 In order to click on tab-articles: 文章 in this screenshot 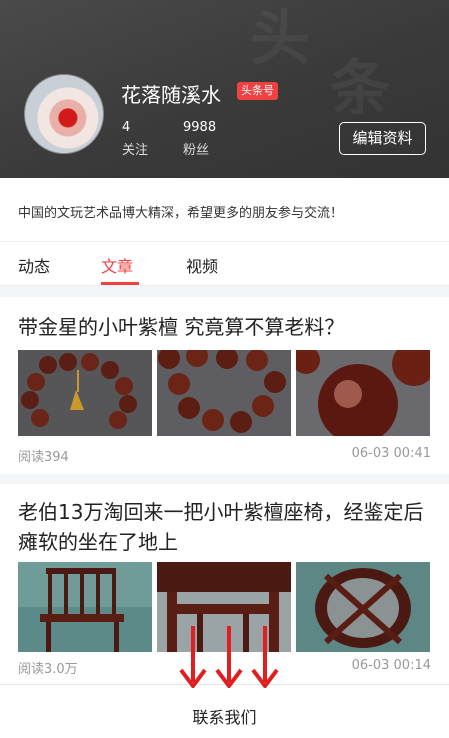, I will do `click(117, 265)`.